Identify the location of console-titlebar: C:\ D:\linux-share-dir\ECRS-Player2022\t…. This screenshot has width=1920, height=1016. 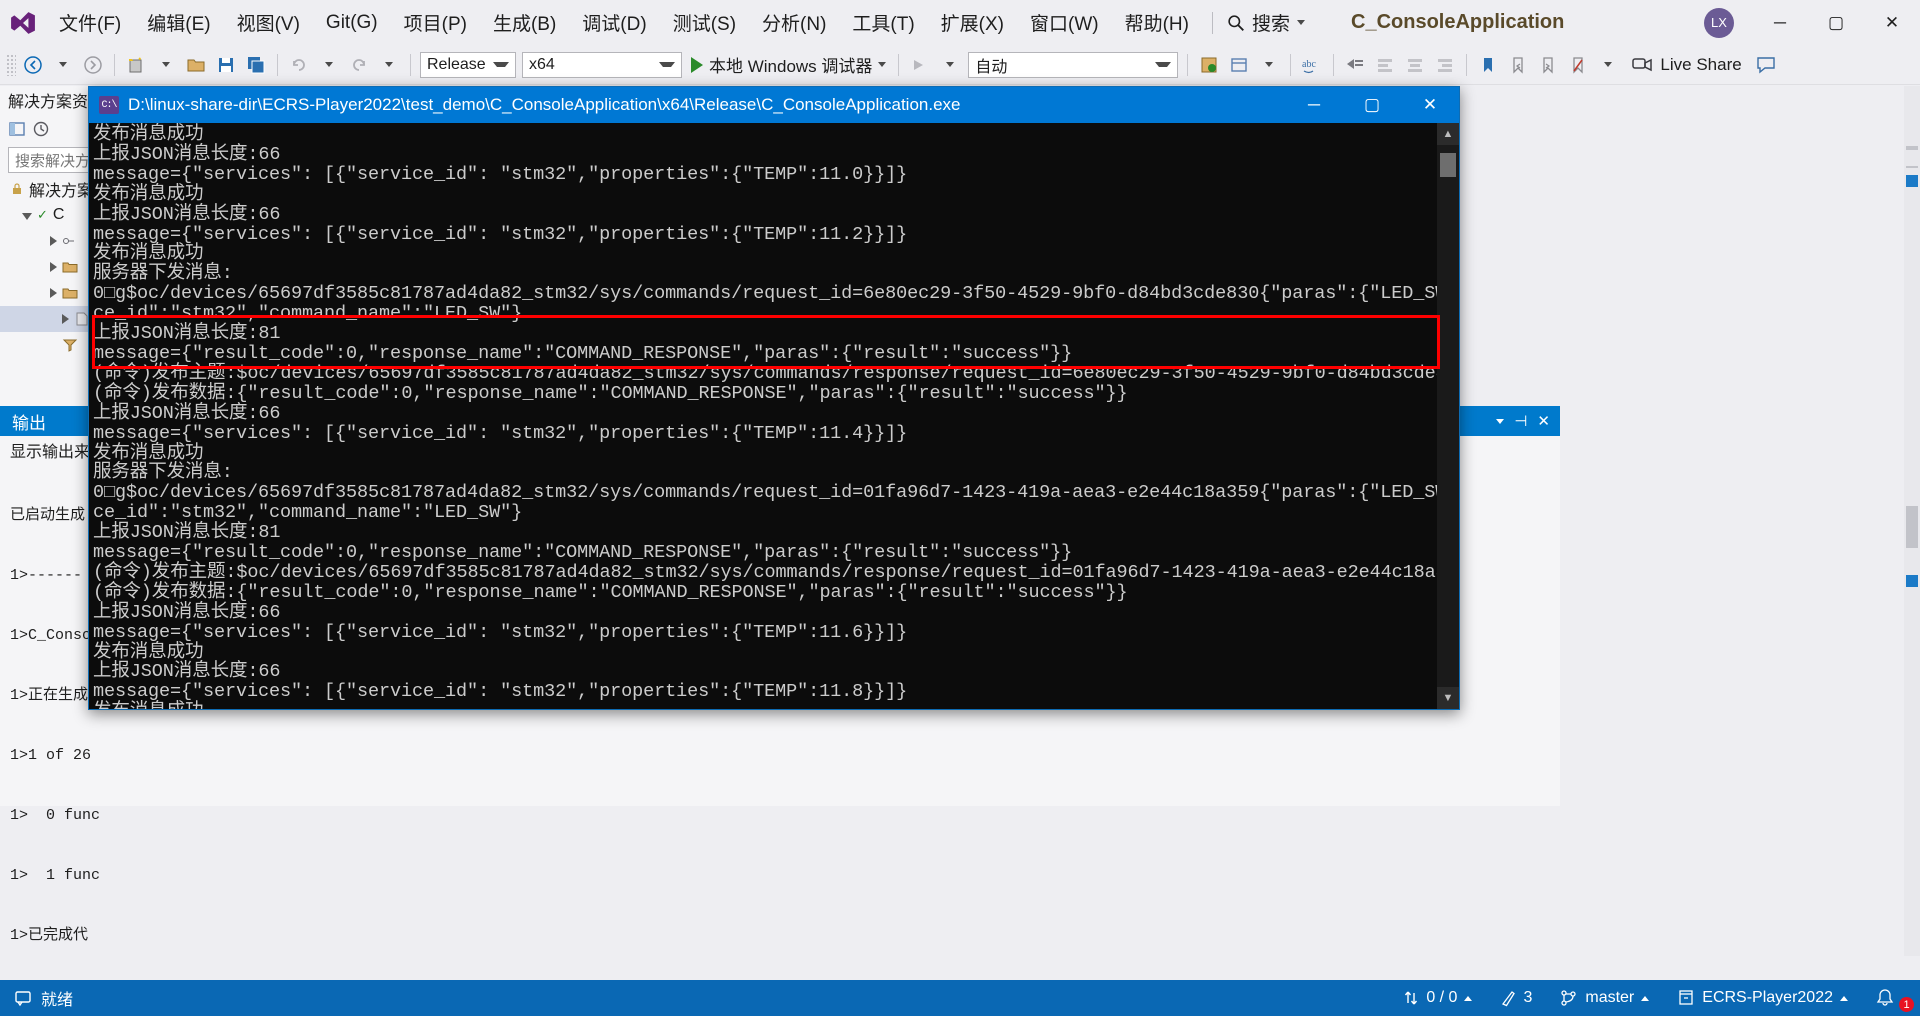
(774, 105).